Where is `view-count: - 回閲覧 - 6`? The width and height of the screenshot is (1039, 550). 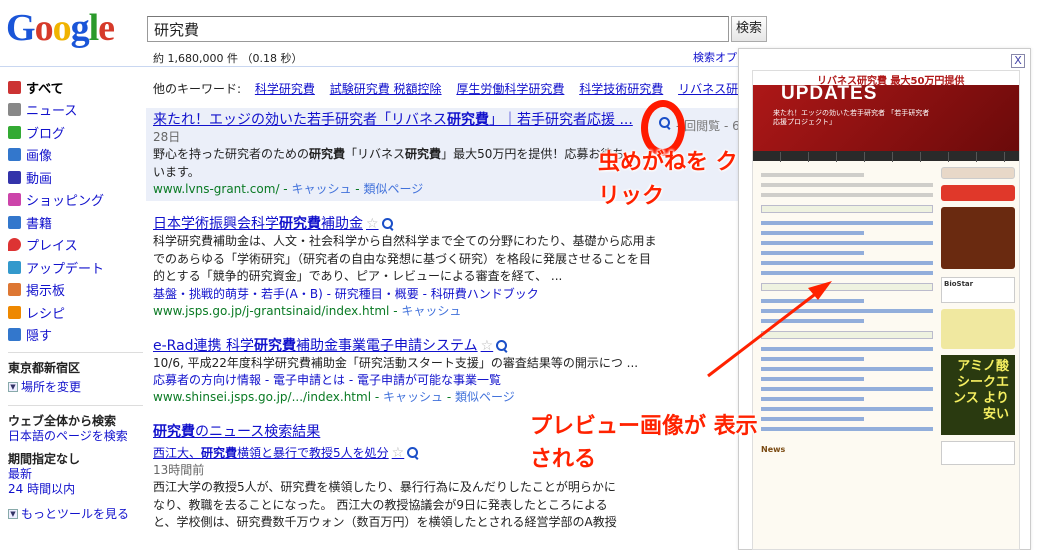
view-count: - 回閲覧 - 6 is located at coordinates (708, 126).